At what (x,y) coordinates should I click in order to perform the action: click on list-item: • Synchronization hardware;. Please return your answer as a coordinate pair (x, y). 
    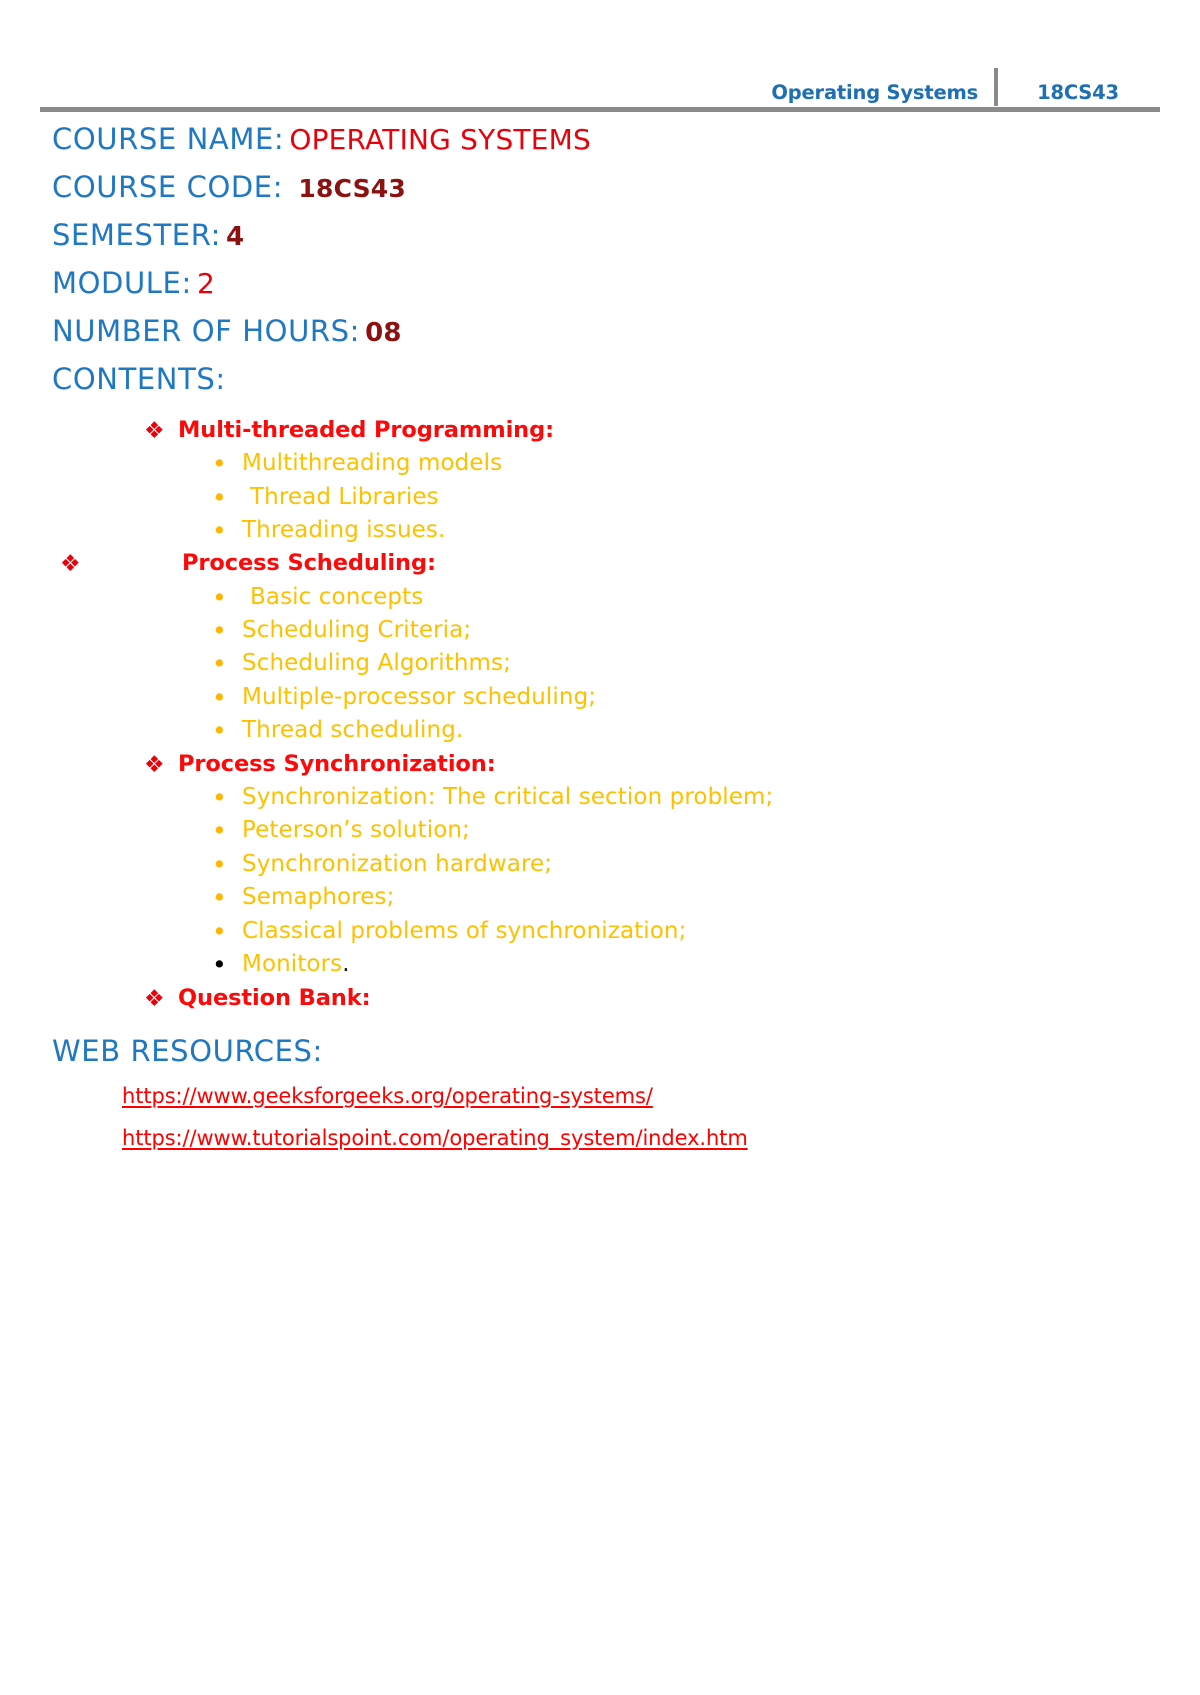
    Looking at the image, I should click on (602, 864).